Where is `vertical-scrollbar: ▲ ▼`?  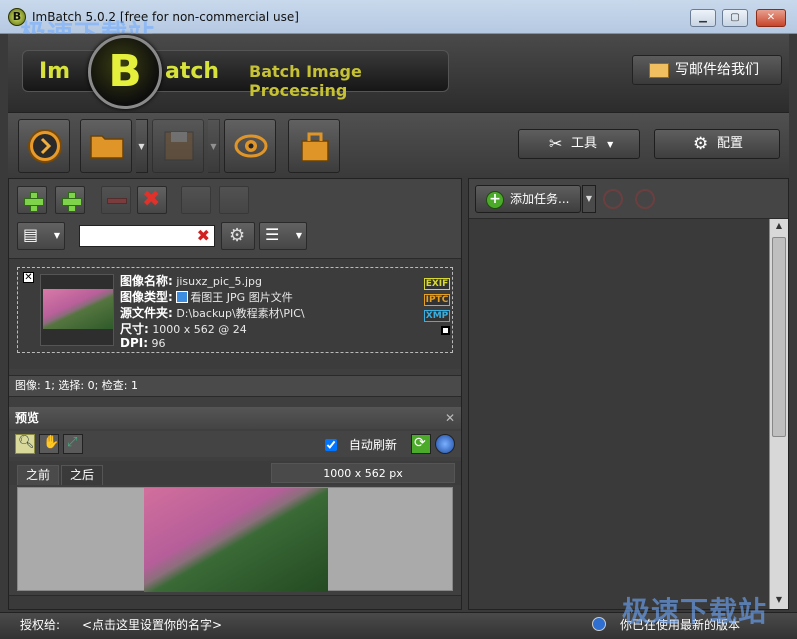 vertical-scrollbar: ▲ ▼ is located at coordinates (778, 414).